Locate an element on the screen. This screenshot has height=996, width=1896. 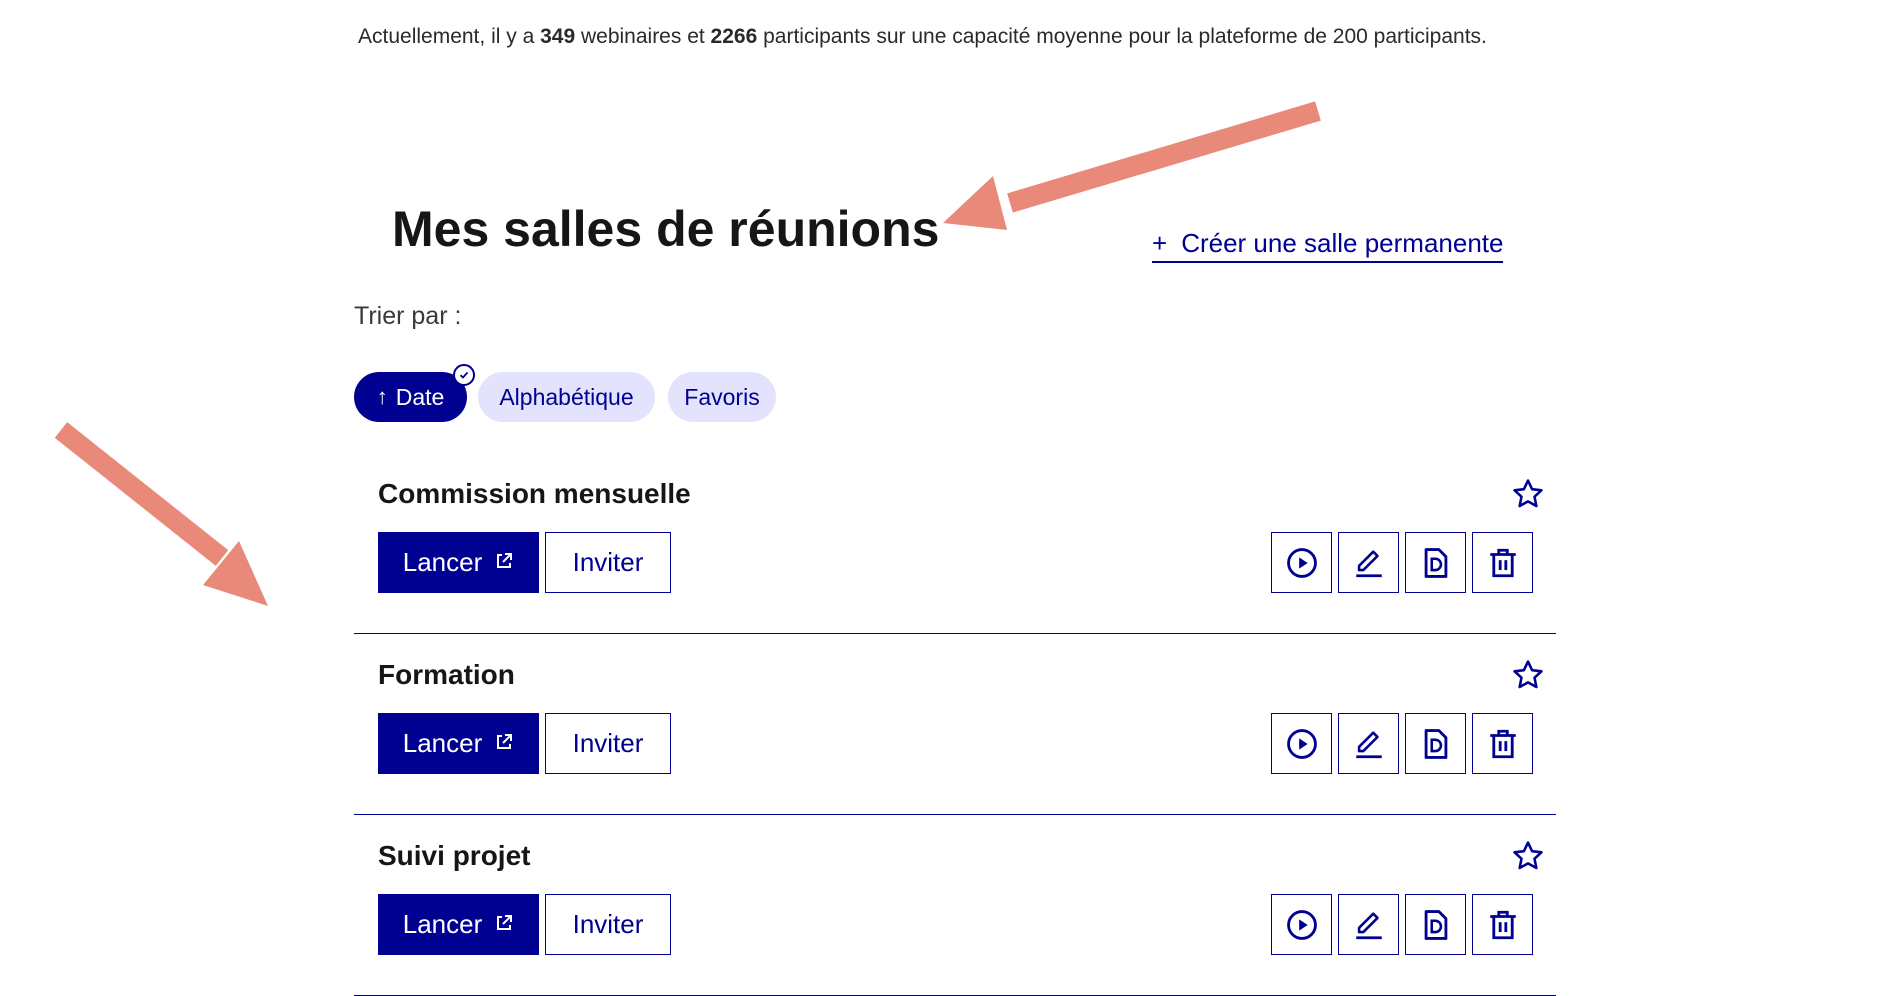
stats-webinar-count: 349 is located at coordinates (558, 36).